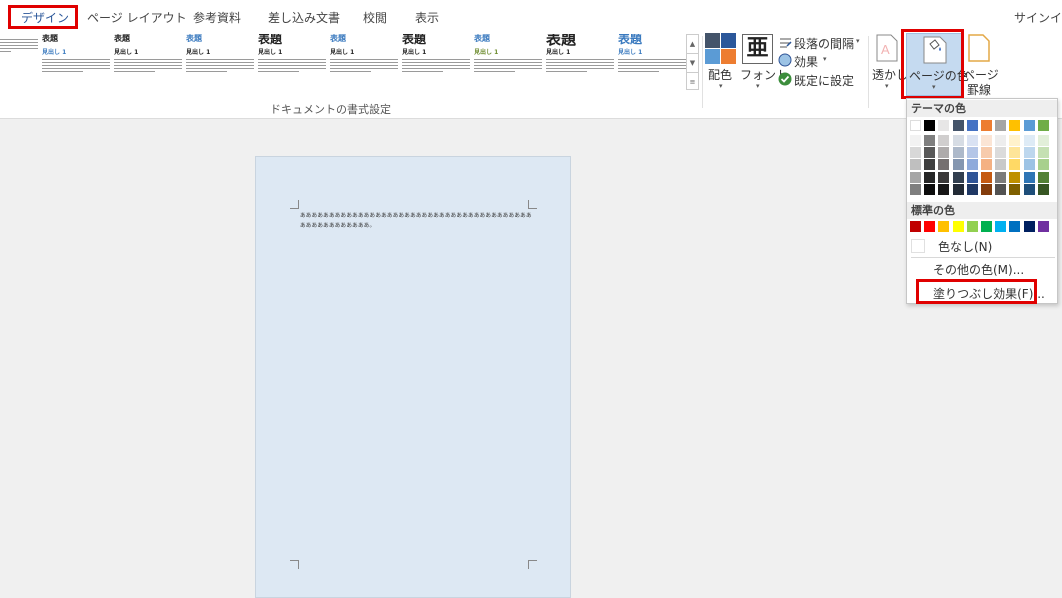 The image size is (1062, 598). Describe the element at coordinates (818, 80) in the screenshot. I see `set-as-default-button: 既定に設定` at that location.